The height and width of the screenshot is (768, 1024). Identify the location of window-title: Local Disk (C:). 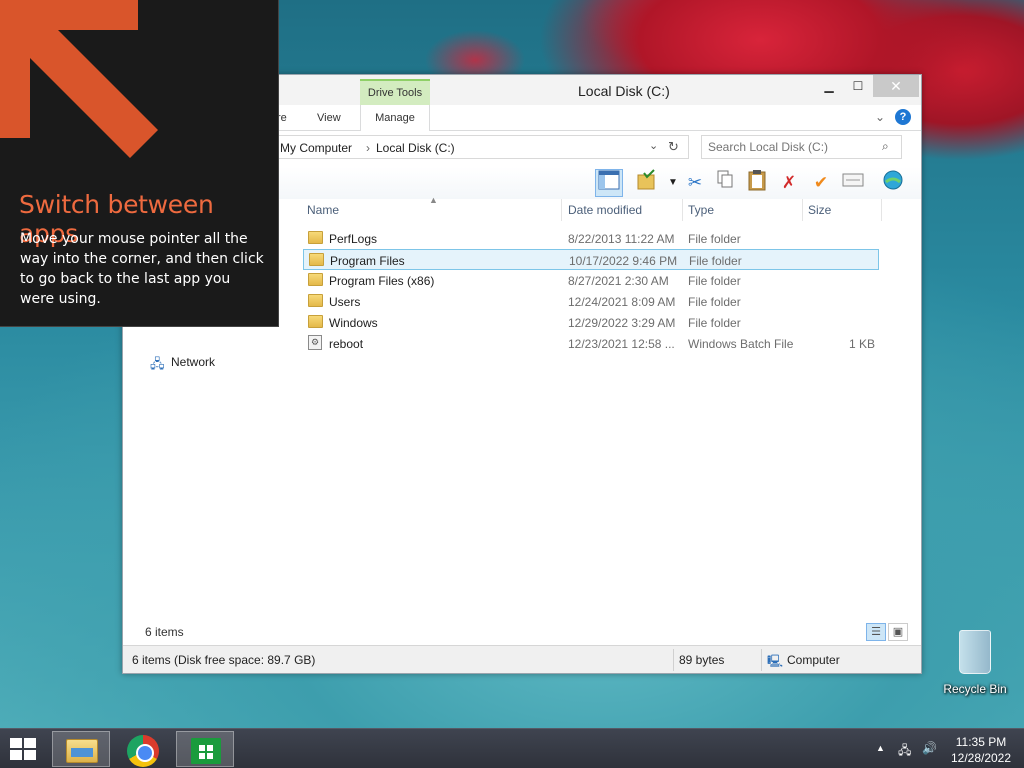
(624, 91).